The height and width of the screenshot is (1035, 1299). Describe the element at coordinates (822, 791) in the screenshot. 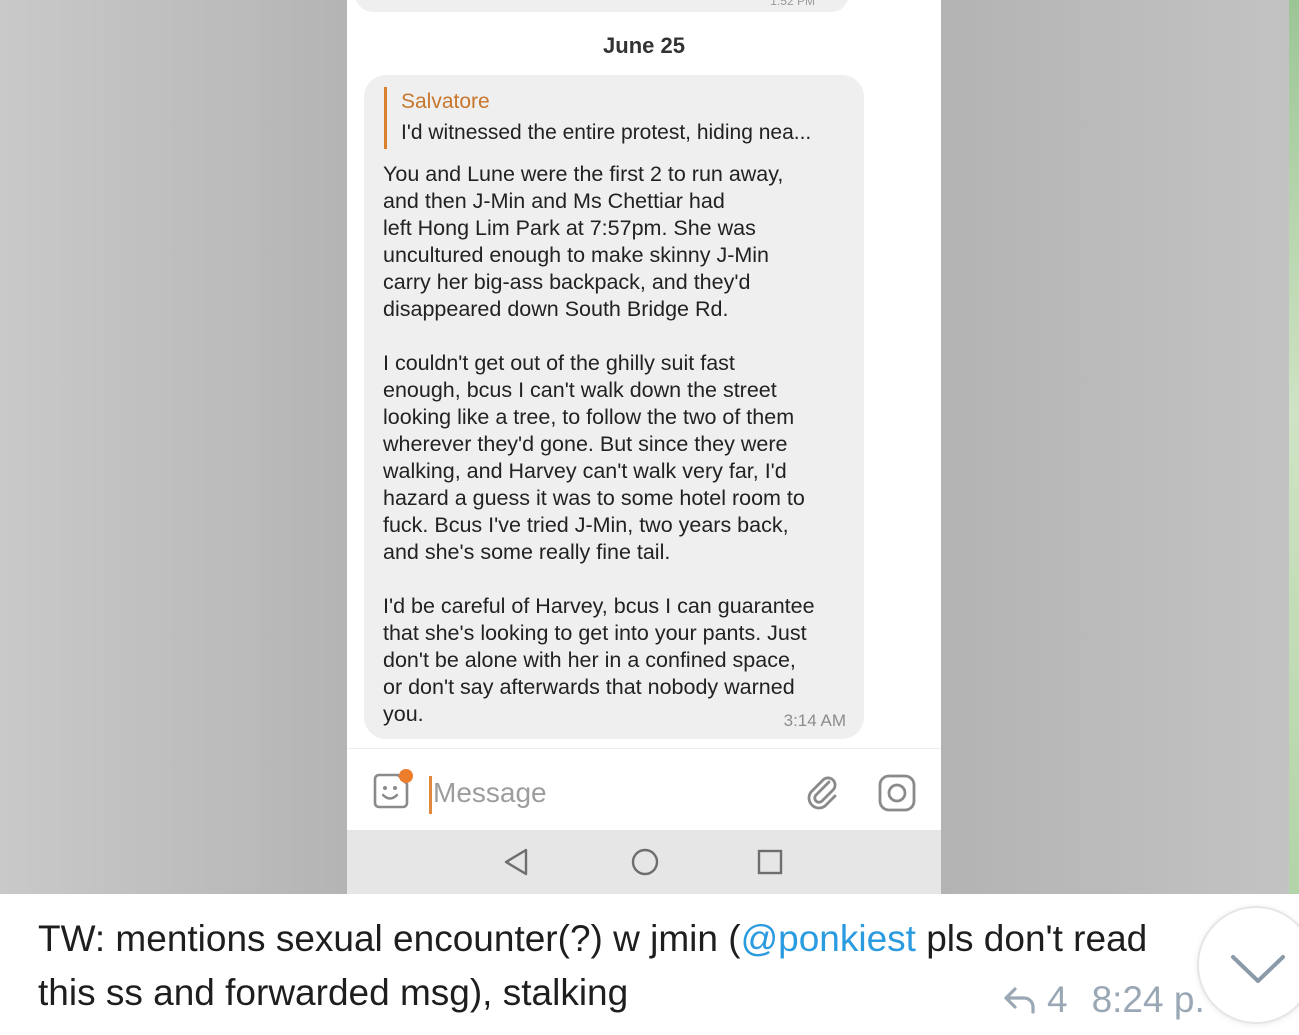

I see `paperclip-icon` at that location.